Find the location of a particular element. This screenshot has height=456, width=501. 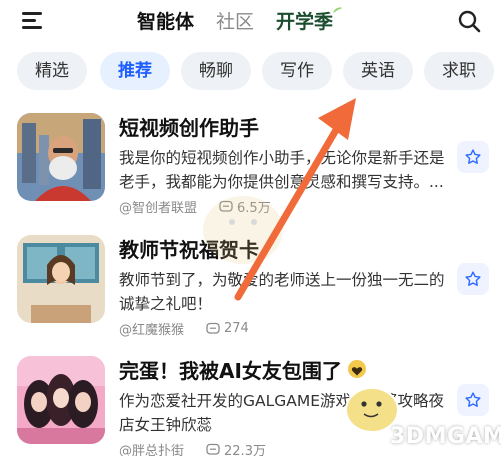

top-bar: 智能体 社区 开学季 is located at coordinates (250, 23).